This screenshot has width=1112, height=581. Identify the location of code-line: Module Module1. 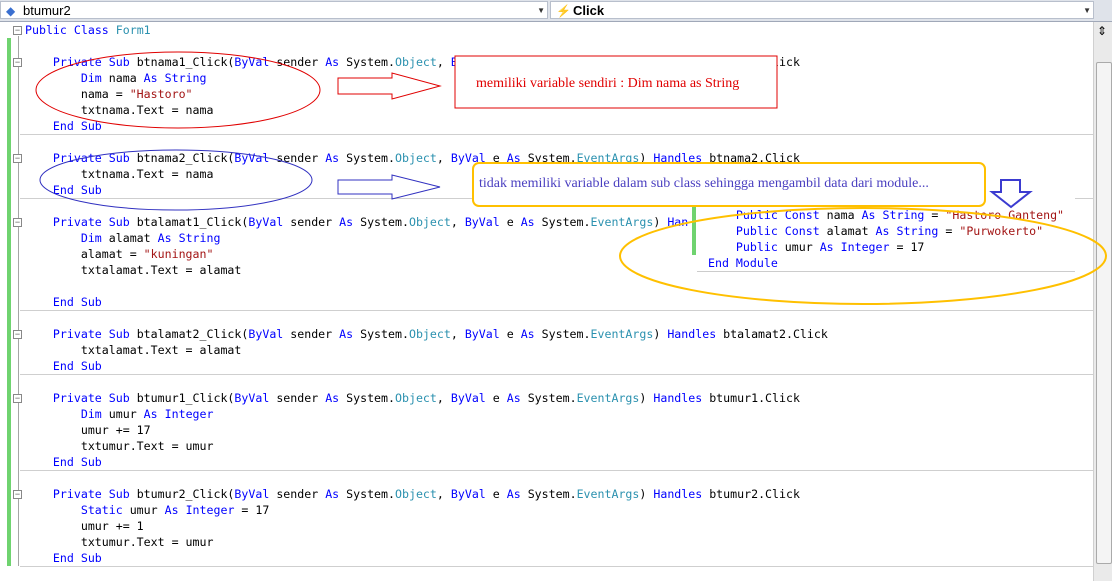
(757, 199).